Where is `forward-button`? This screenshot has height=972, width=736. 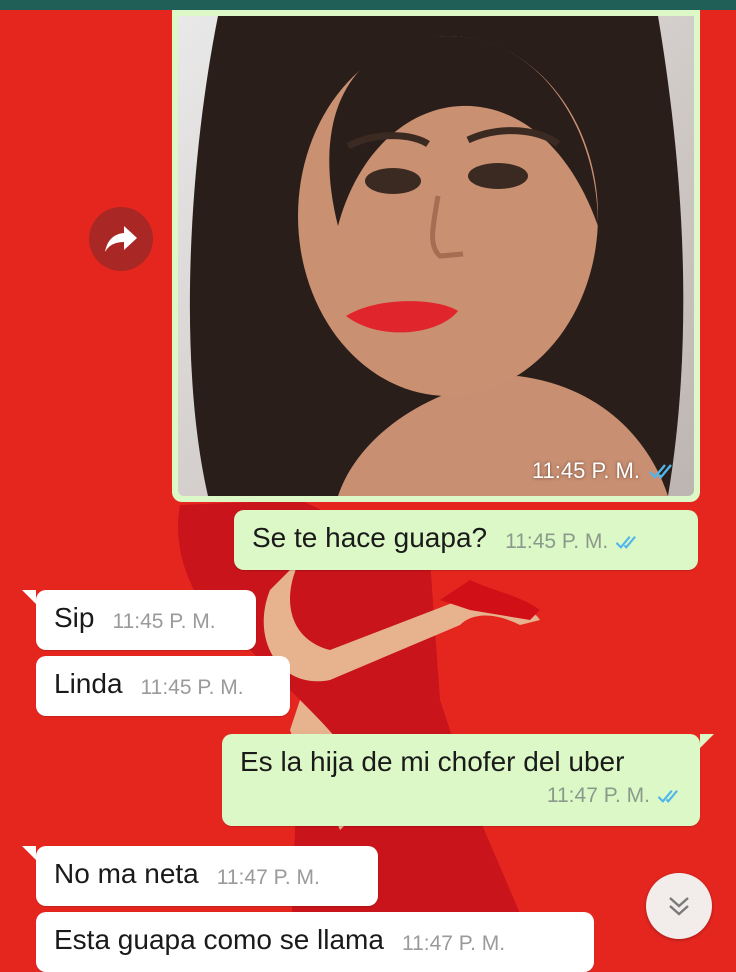
forward-button is located at coordinates (121, 239).